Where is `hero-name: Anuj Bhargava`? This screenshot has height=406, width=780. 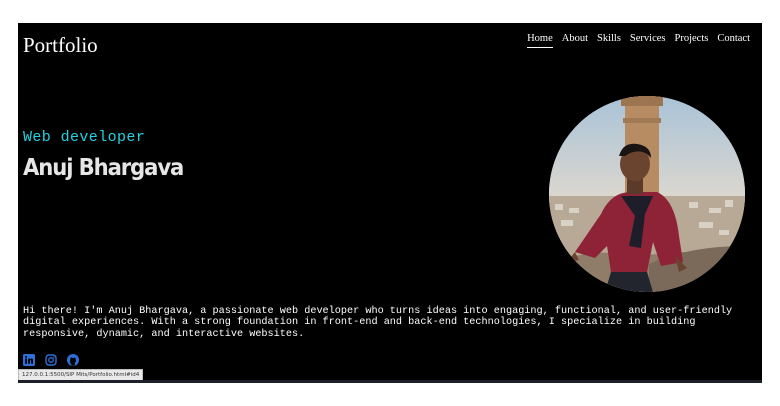
hero-name: Anuj Bhargava is located at coordinates (103, 168).